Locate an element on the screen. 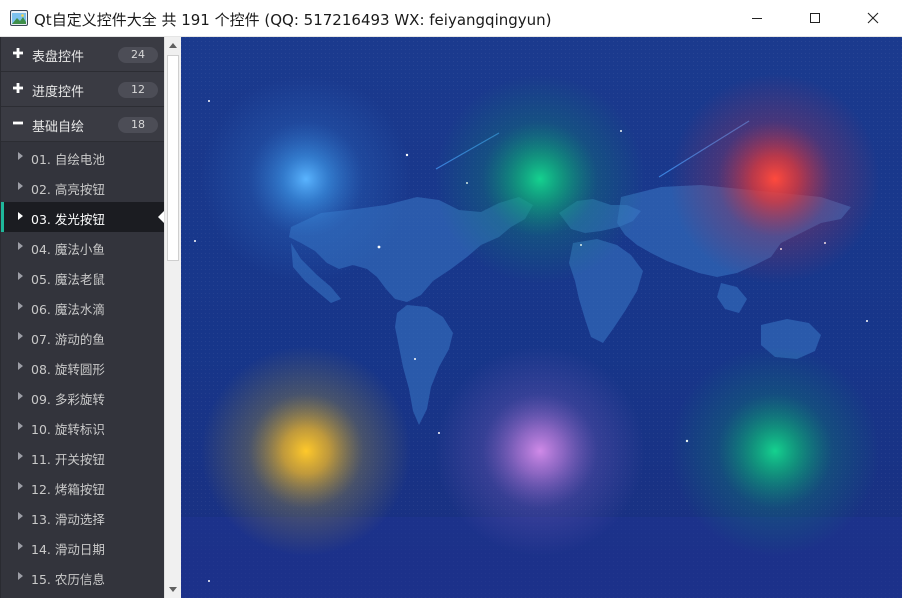 The height and width of the screenshot is (598, 902). nav-item: 01. 自绘电池 is located at coordinates (82, 157).